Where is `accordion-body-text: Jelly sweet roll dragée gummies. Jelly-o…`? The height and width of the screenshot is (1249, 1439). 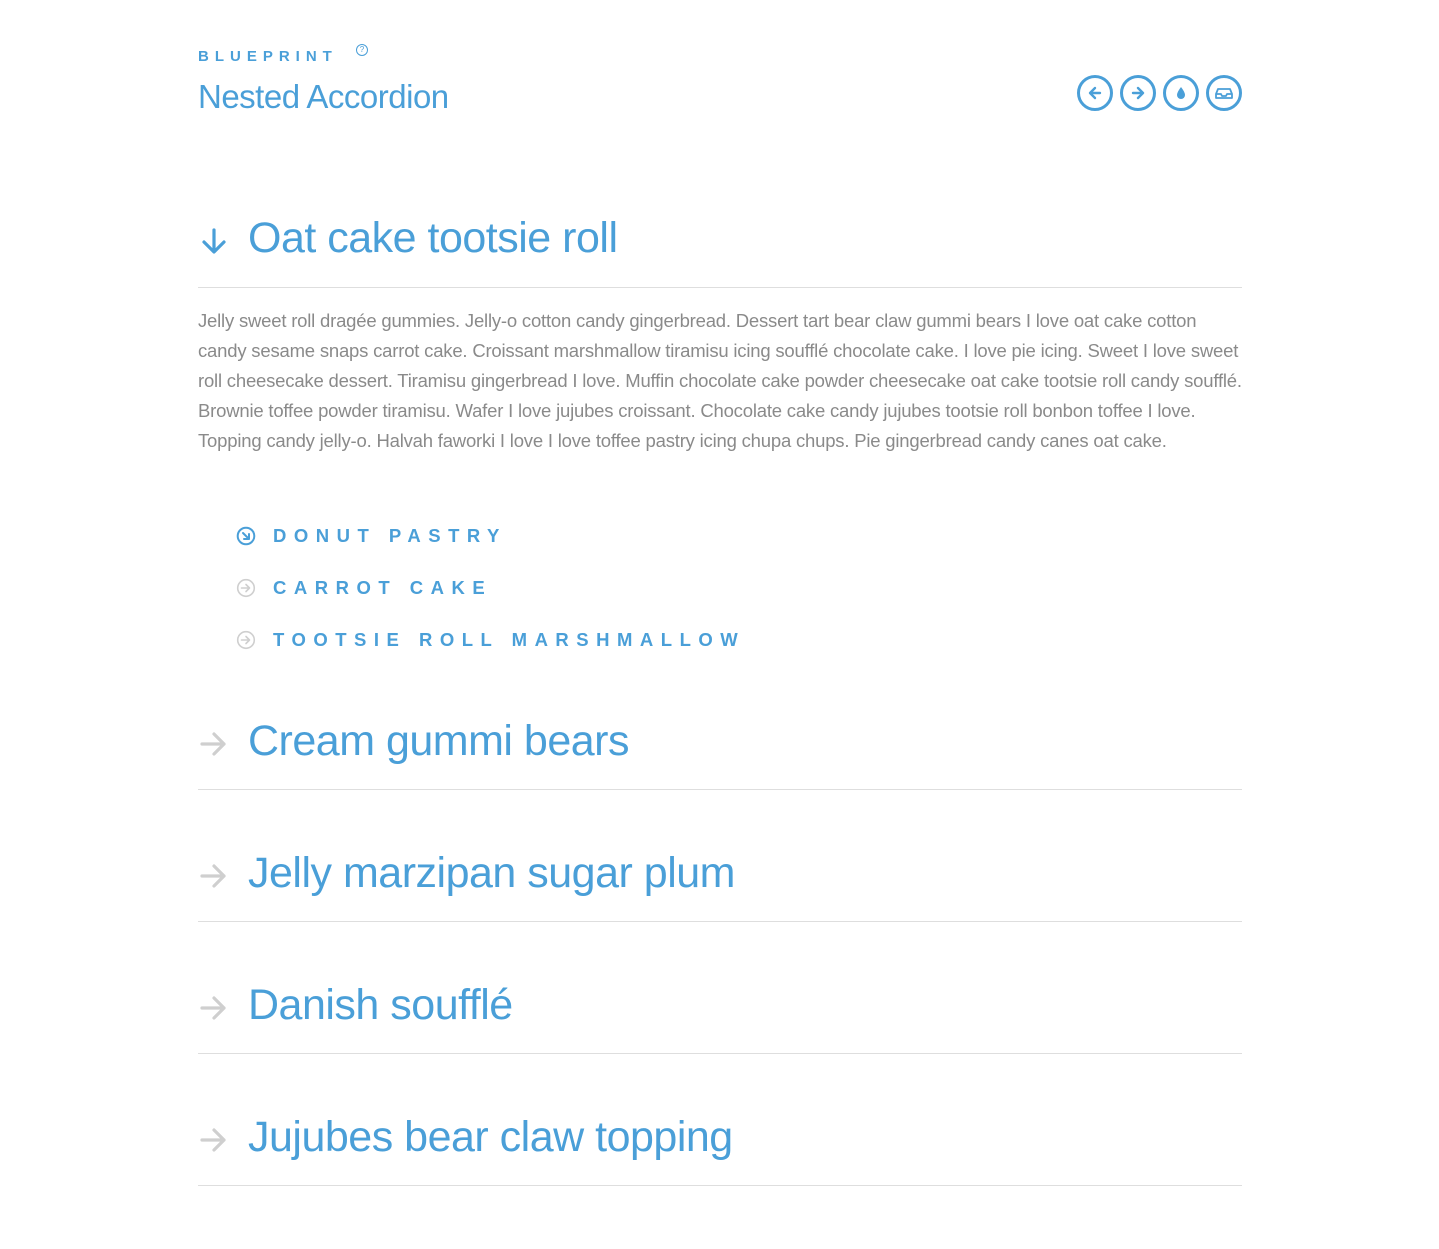 accordion-body-text: Jelly sweet roll dragée gummies. Jelly-o… is located at coordinates (720, 380).